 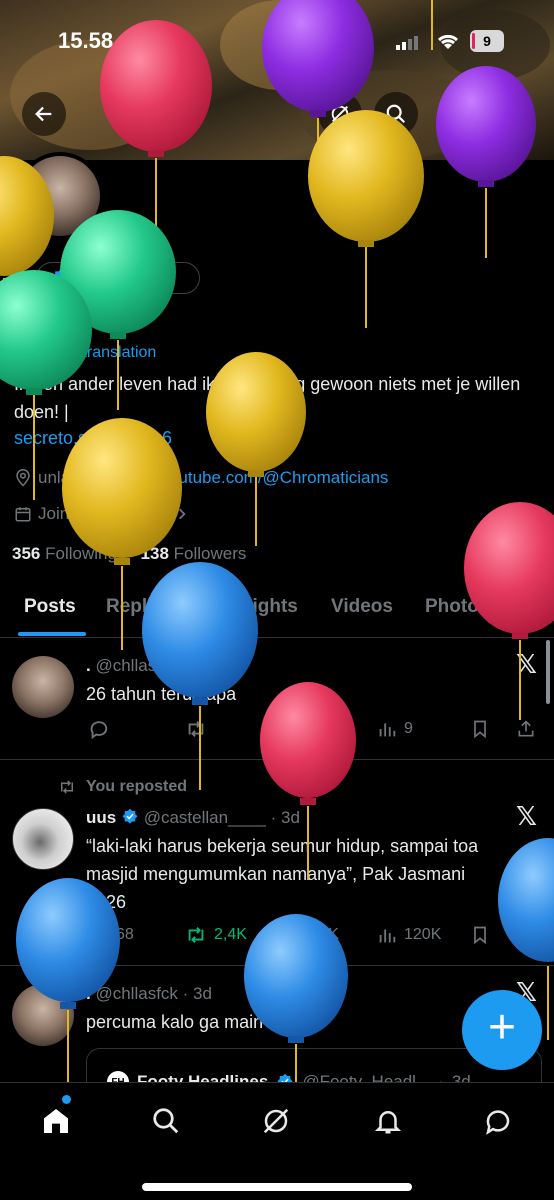 I want to click on scrollbar, so click(x=548, y=672).